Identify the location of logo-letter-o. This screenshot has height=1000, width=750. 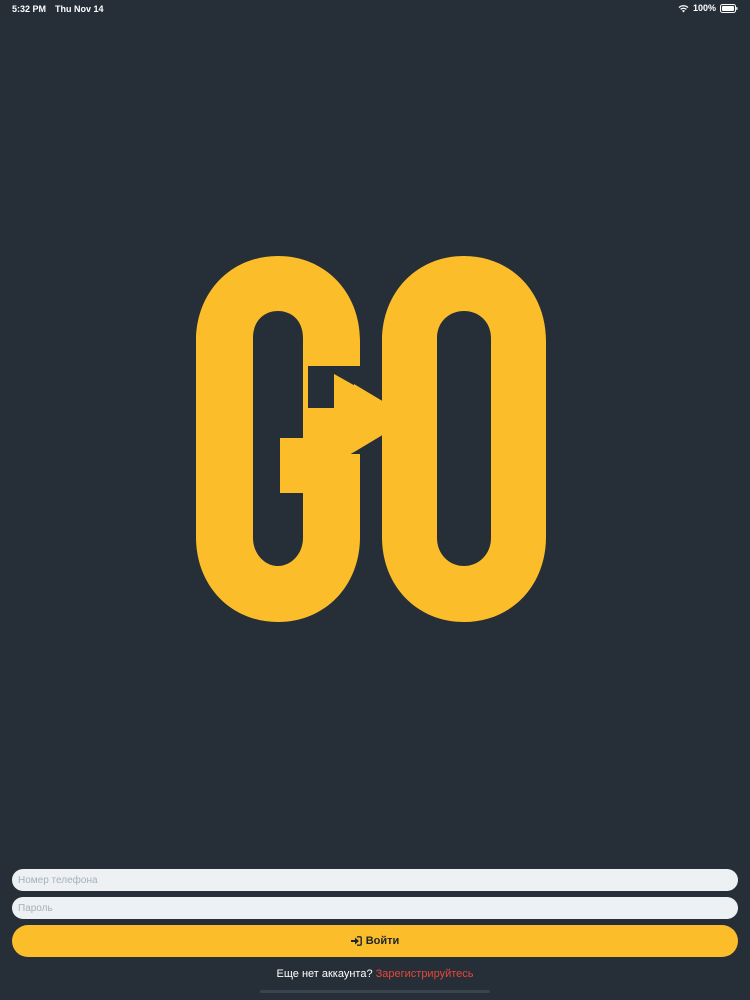
(464, 439).